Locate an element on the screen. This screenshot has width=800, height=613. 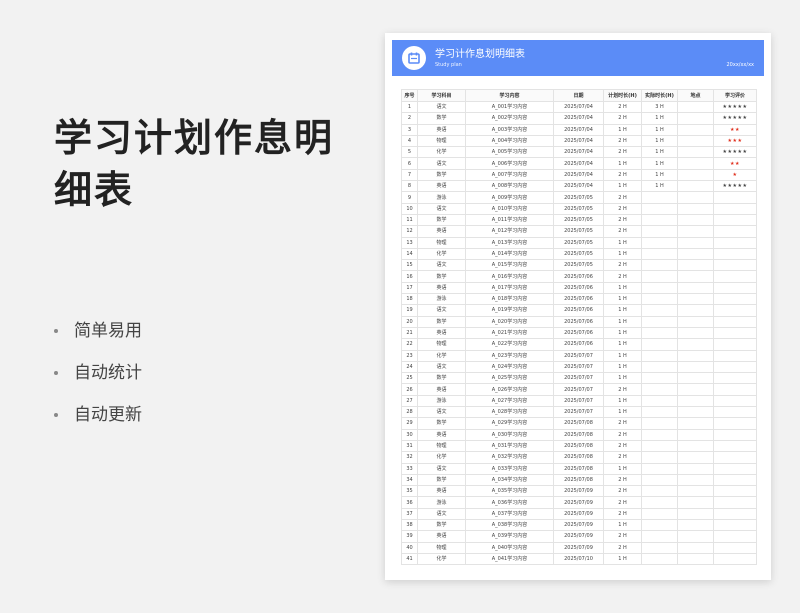
table-cell: A_020学习内容 is located at coordinates (509, 321).